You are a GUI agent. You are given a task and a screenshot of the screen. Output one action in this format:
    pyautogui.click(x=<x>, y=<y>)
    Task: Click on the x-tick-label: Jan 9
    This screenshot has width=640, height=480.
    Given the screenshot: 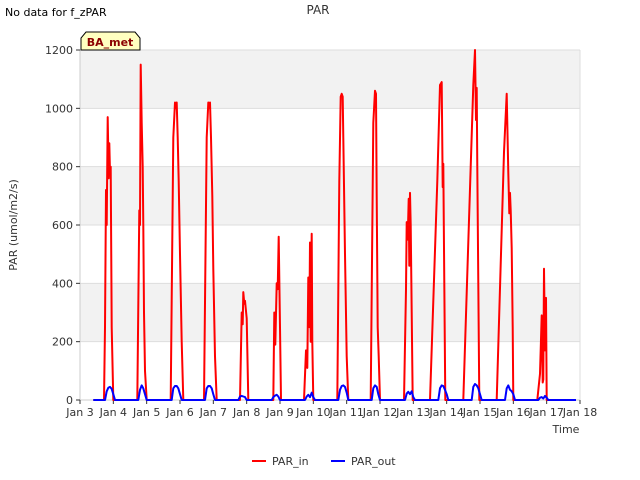 What is the action you would take?
    pyautogui.click(x=279, y=412)
    